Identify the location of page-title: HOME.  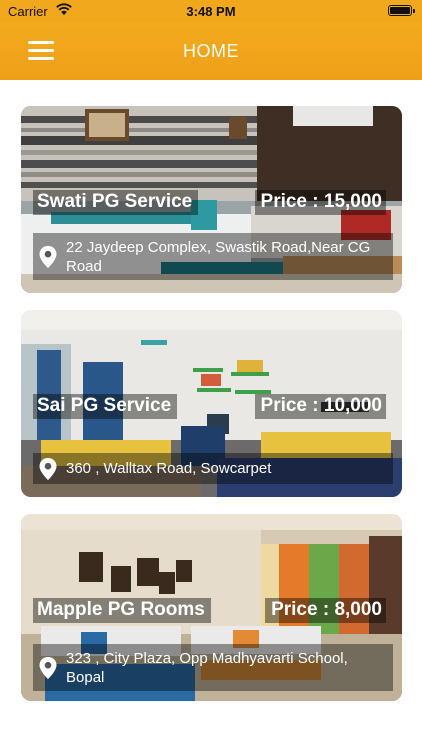
(211, 51).